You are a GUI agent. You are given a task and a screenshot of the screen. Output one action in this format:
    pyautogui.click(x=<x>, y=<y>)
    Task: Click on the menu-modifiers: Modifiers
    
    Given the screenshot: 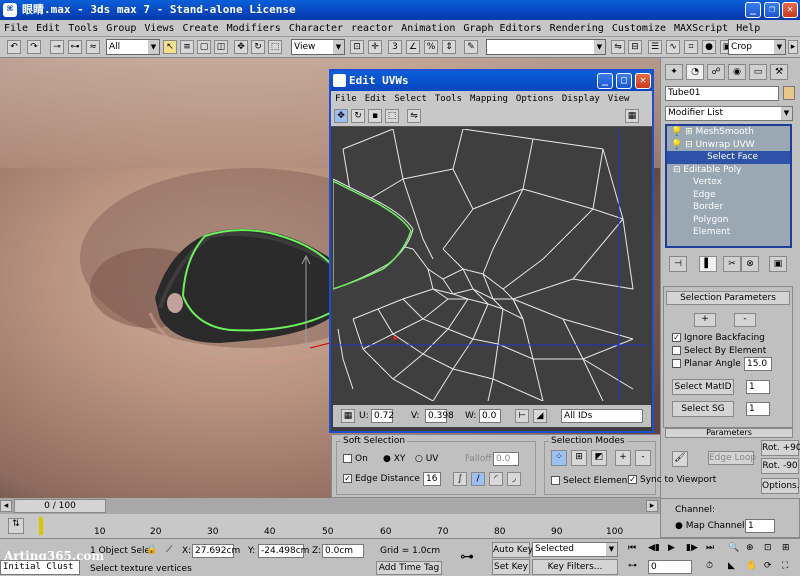 What is the action you would take?
    pyautogui.click(x=254, y=28)
    